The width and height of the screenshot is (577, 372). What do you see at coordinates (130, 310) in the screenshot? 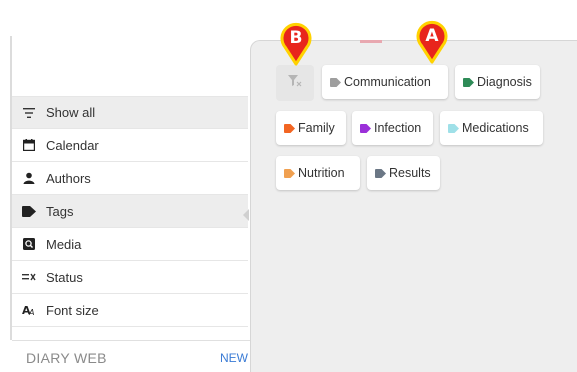
I see `sidebar-item-font-size: AA Font size` at bounding box center [130, 310].